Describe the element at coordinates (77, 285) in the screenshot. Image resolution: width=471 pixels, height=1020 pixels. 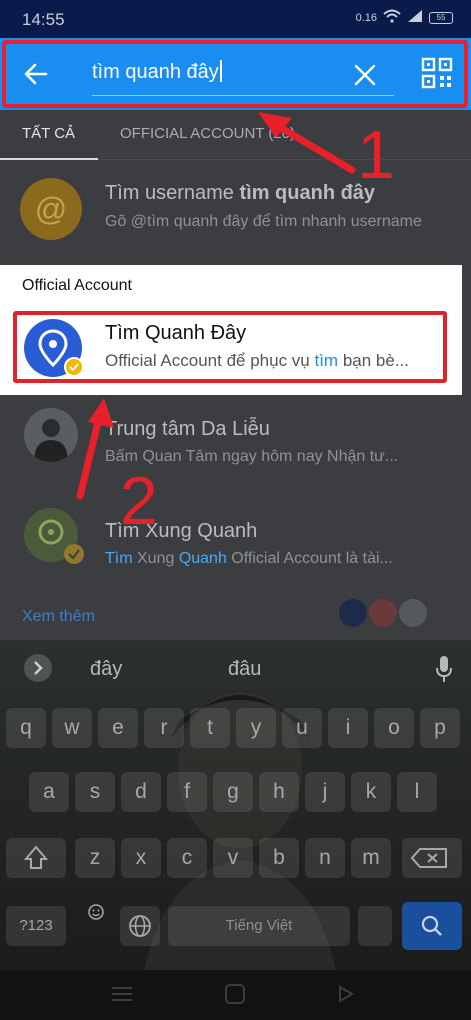
I see `section-header: Official Account` at that location.